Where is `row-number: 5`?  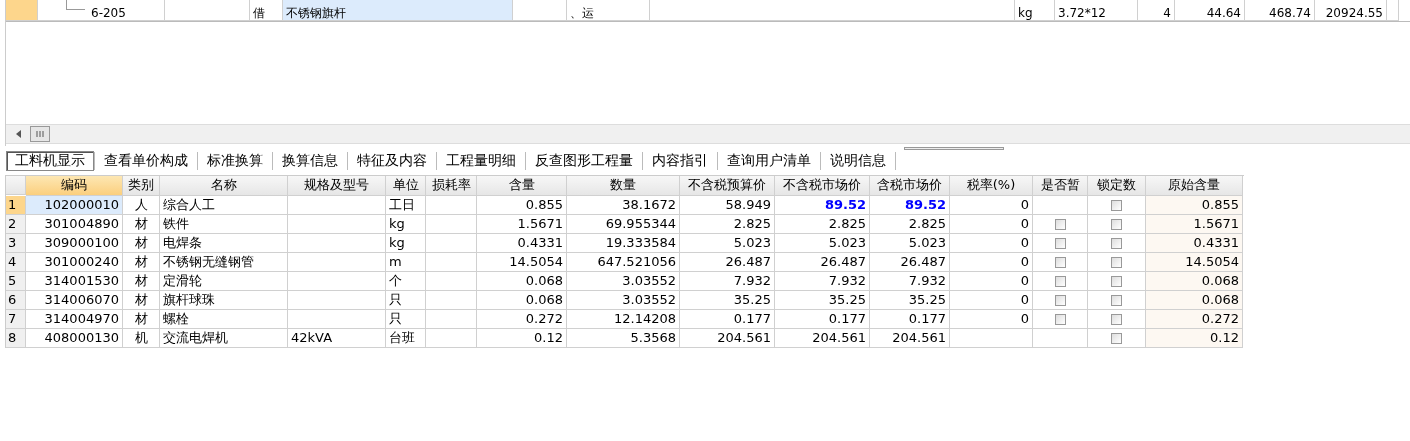
row-number: 5 is located at coordinates (16, 281).